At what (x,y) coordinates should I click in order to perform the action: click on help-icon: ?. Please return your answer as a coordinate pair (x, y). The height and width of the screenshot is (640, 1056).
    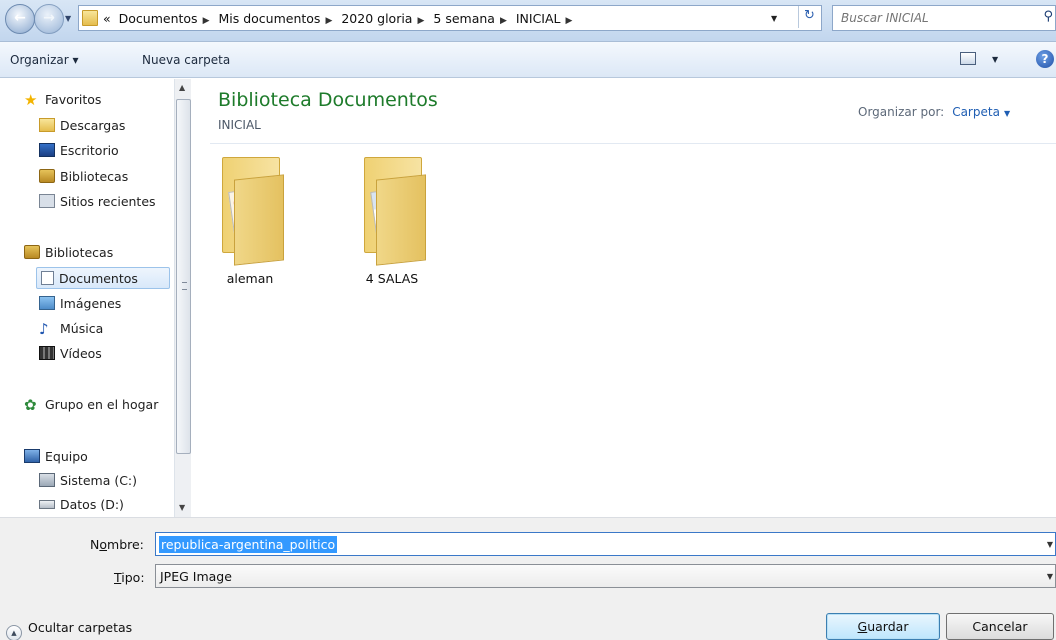
    Looking at the image, I should click on (1045, 59).